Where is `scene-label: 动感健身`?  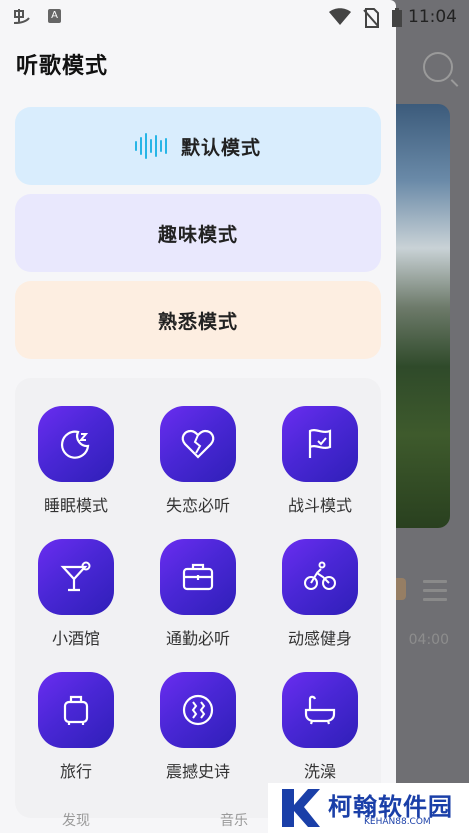 scene-label: 动感健身 is located at coordinates (319, 638).